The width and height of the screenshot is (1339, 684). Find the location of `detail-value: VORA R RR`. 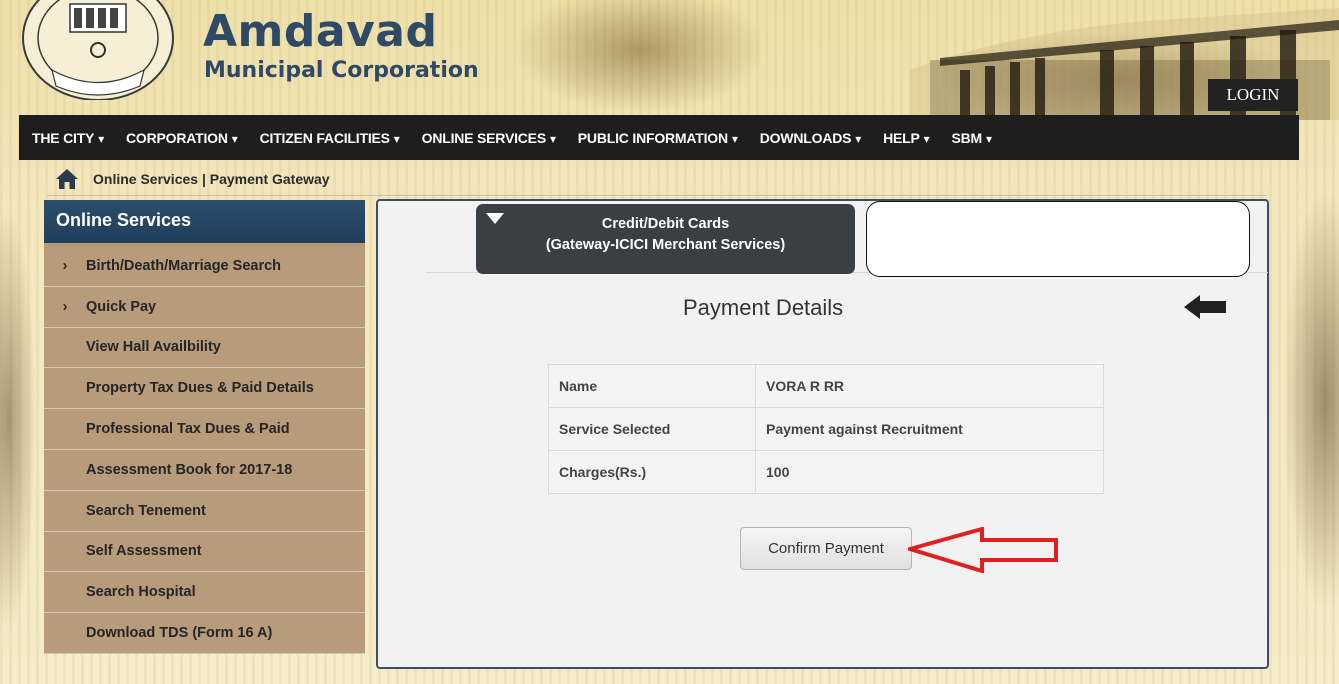

detail-value: VORA R RR is located at coordinates (929, 386).